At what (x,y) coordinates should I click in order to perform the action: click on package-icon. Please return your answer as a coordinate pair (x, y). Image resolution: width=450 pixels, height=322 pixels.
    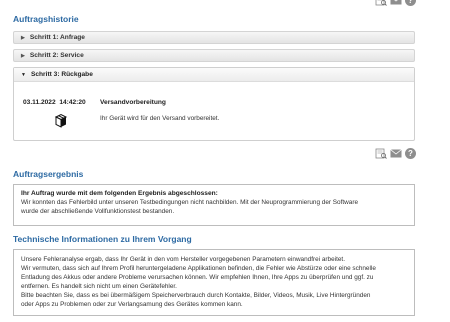
    Looking at the image, I should click on (61, 120).